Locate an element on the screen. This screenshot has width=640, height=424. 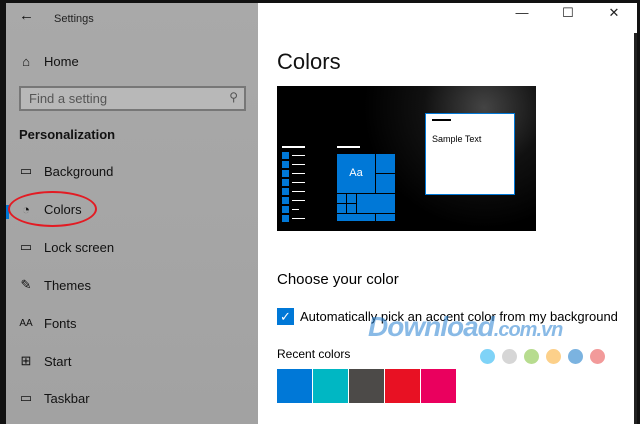
search-input: Find a setting ⚲ is located at coordinates (132, 98).